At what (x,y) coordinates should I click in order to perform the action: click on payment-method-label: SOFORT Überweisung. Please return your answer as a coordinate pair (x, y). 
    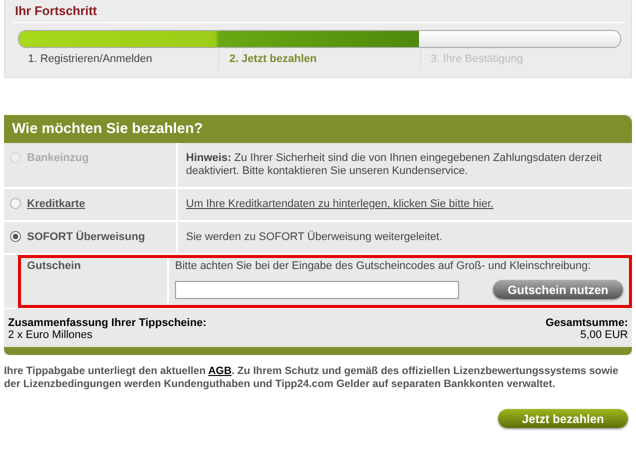
    Looking at the image, I should click on (86, 237).